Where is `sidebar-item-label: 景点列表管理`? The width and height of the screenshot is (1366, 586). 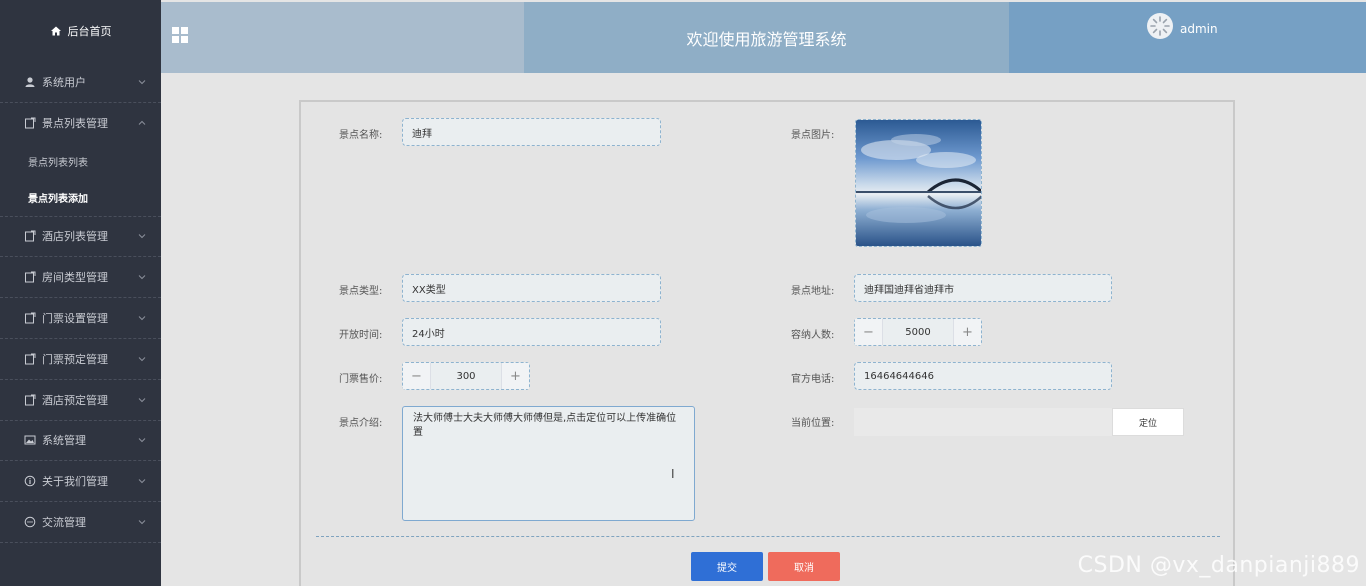 sidebar-item-label: 景点列表管理 is located at coordinates (75, 124).